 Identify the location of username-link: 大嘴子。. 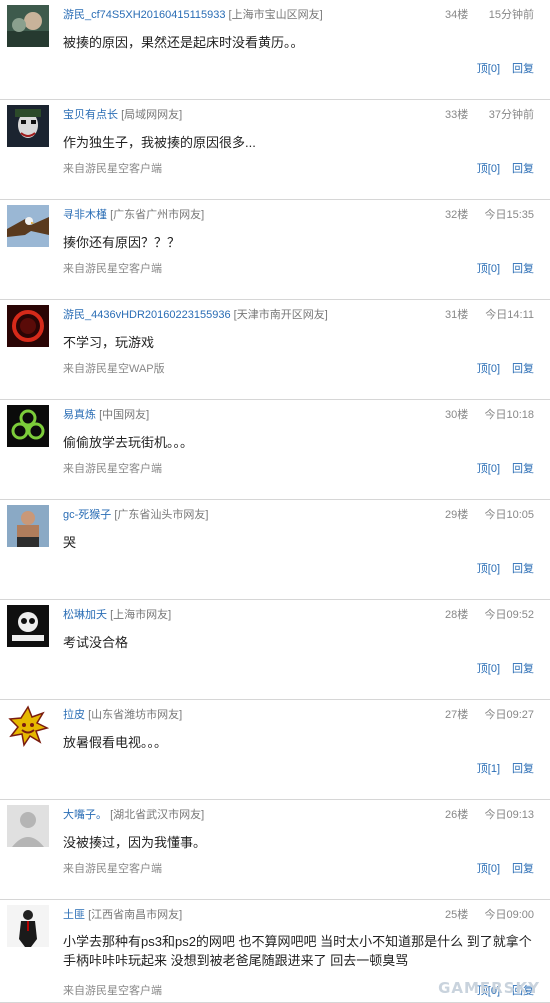
(85, 815).